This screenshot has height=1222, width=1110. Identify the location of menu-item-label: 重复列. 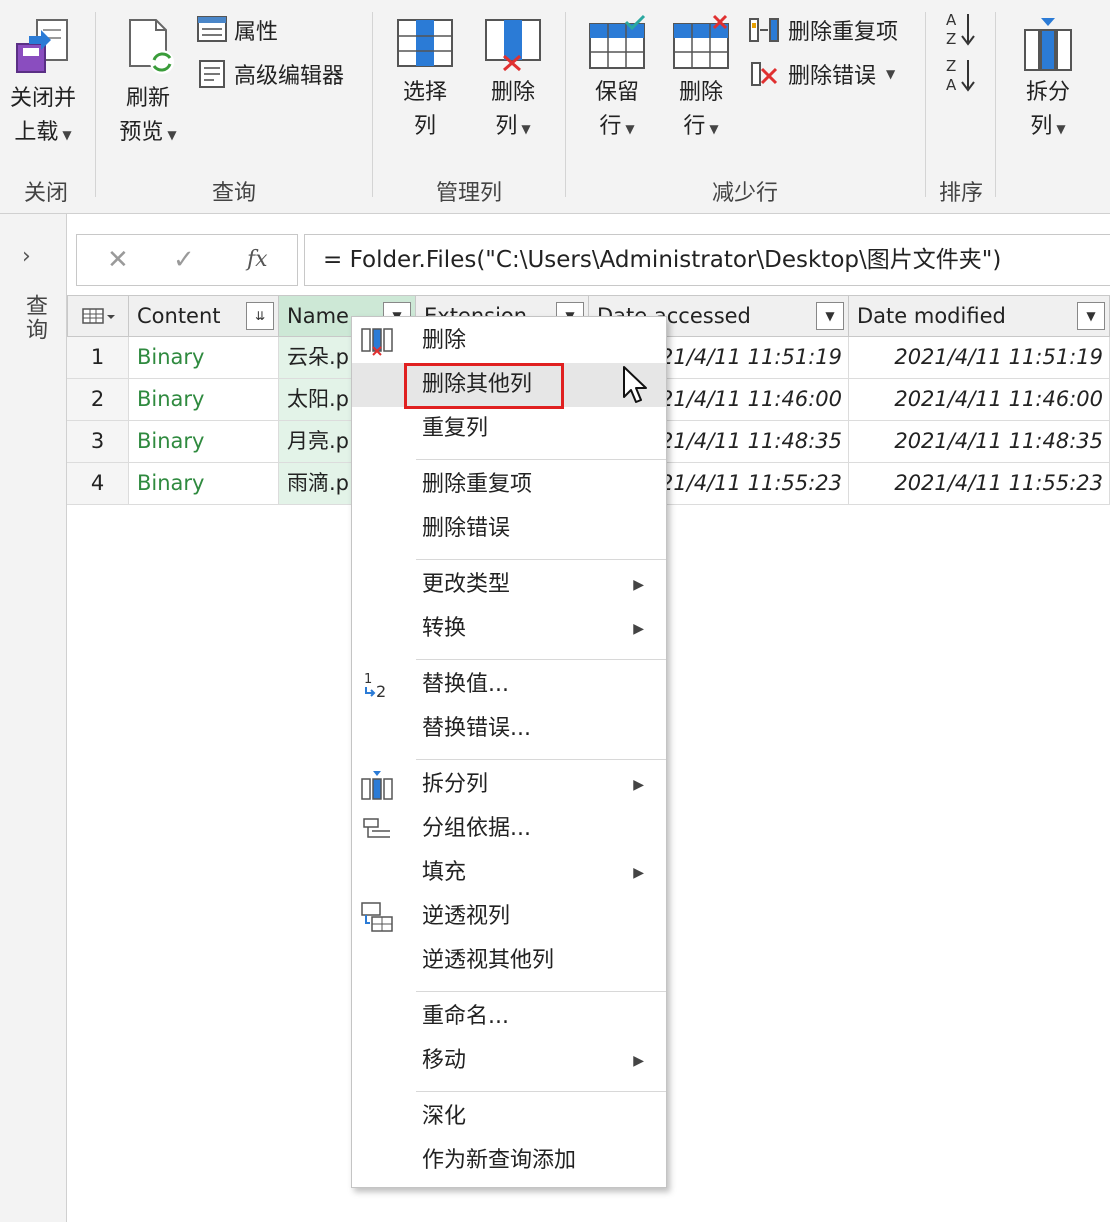
(455, 428).